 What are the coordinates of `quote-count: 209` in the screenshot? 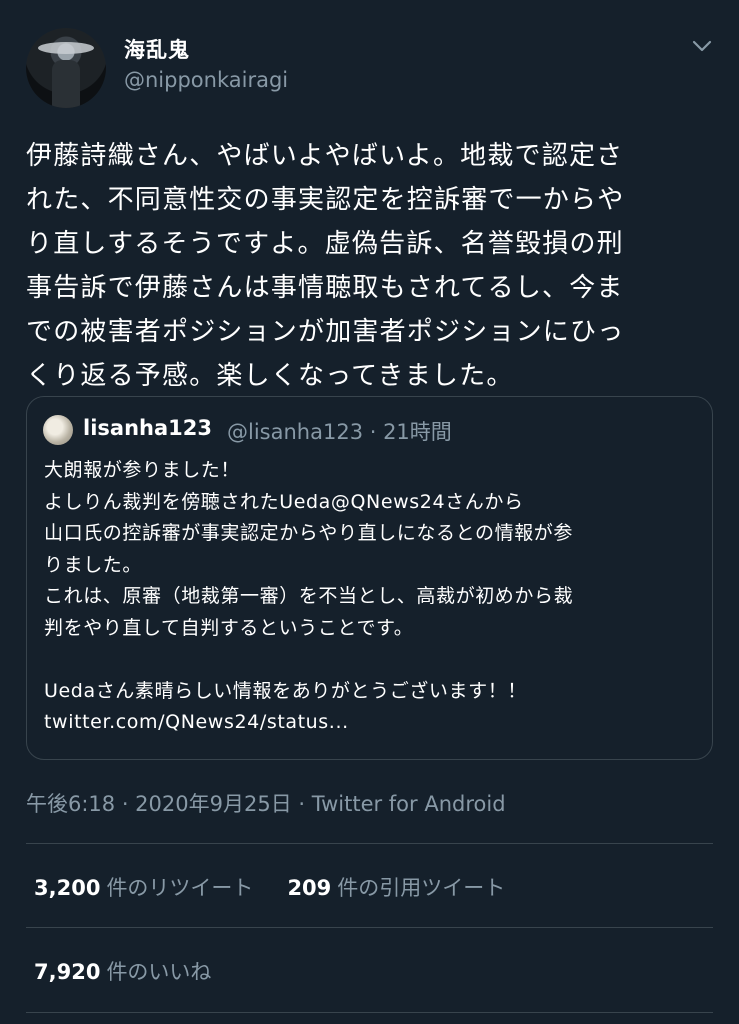 It's located at (309, 888).